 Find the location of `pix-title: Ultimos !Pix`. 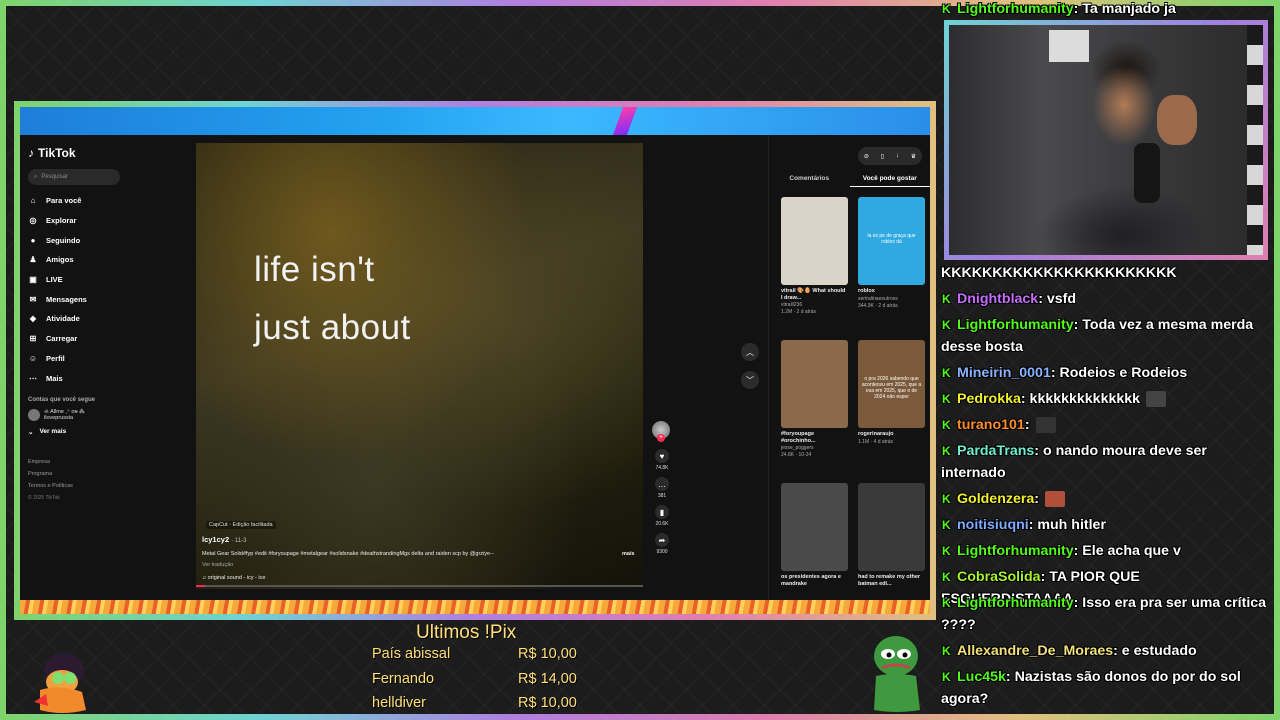

pix-title: Ultimos !Pix is located at coordinates (466, 632).